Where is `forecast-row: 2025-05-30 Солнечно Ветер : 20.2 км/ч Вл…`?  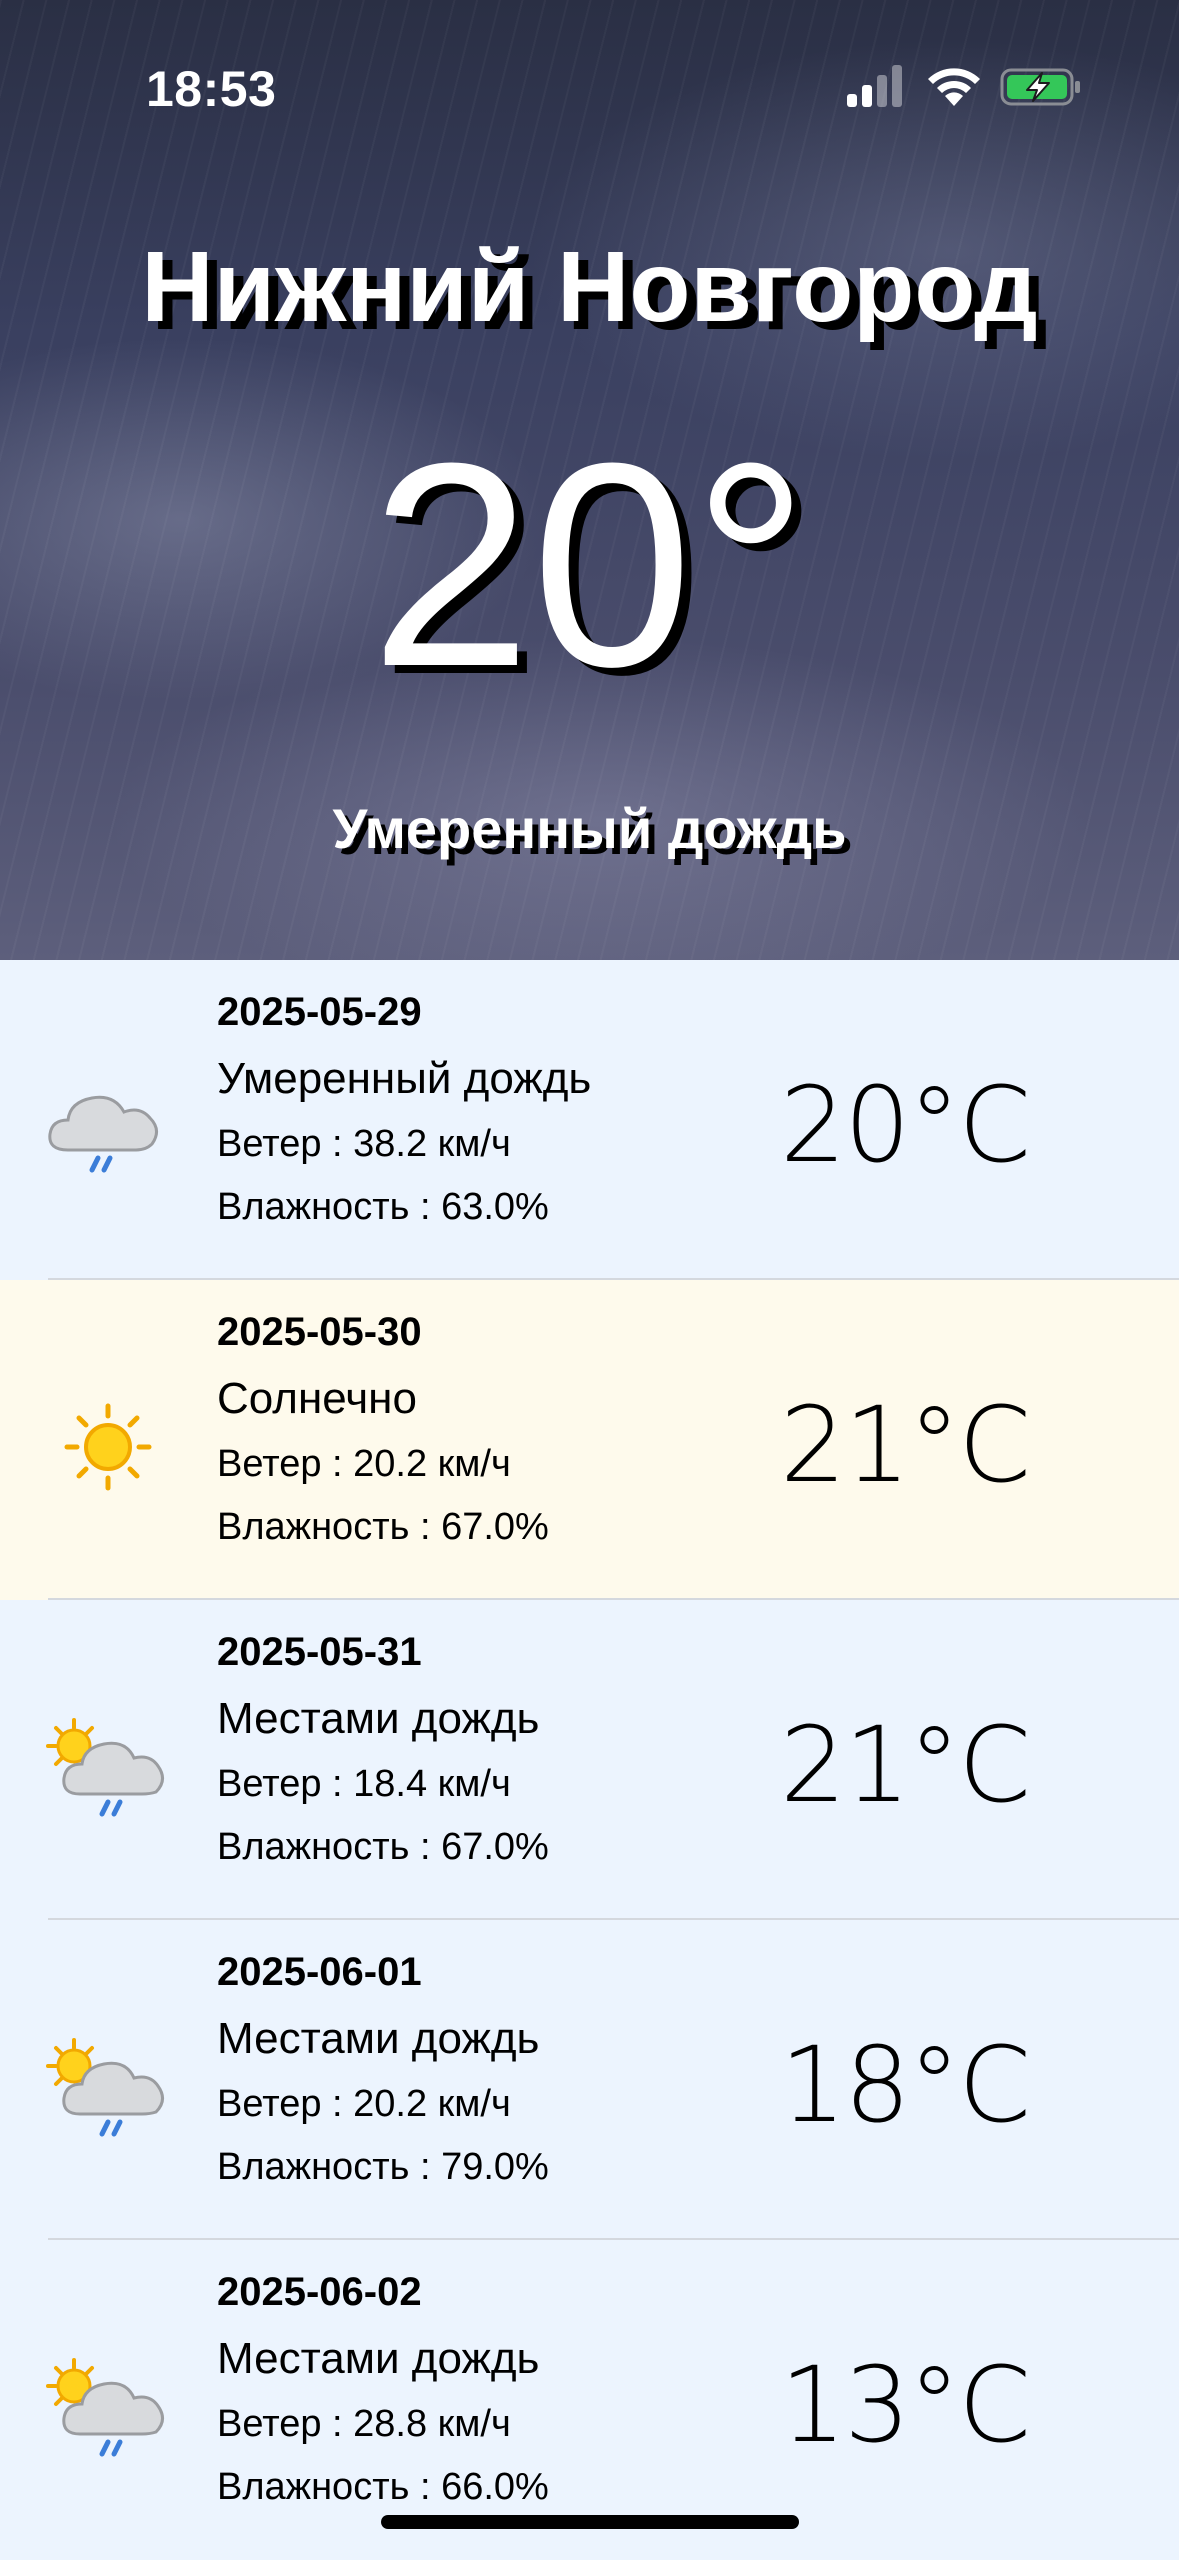
forecast-row: 2025-05-30 Солнечно Ветер : 20.2 км/ч Вл… is located at coordinates (589, 1440).